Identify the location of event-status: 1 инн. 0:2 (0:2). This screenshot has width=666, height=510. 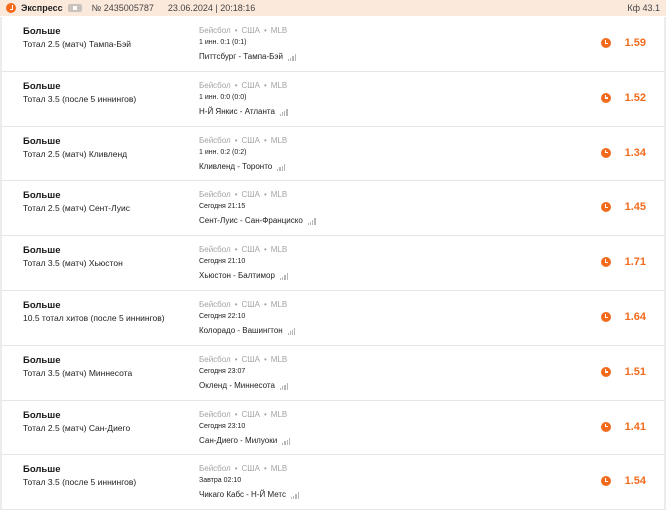
(223, 152).